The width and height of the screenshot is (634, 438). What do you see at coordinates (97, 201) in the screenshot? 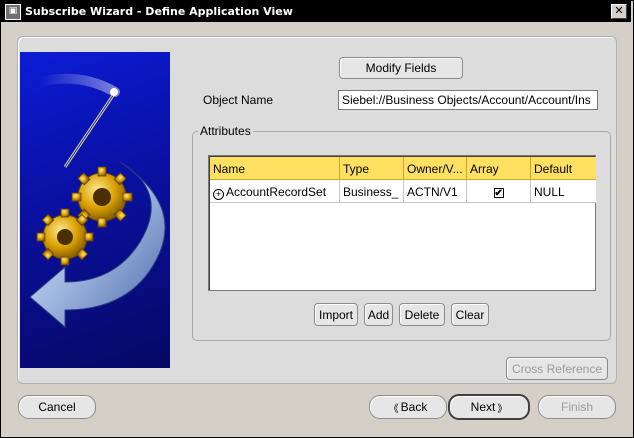
I see `gears-arrow-icon` at bounding box center [97, 201].